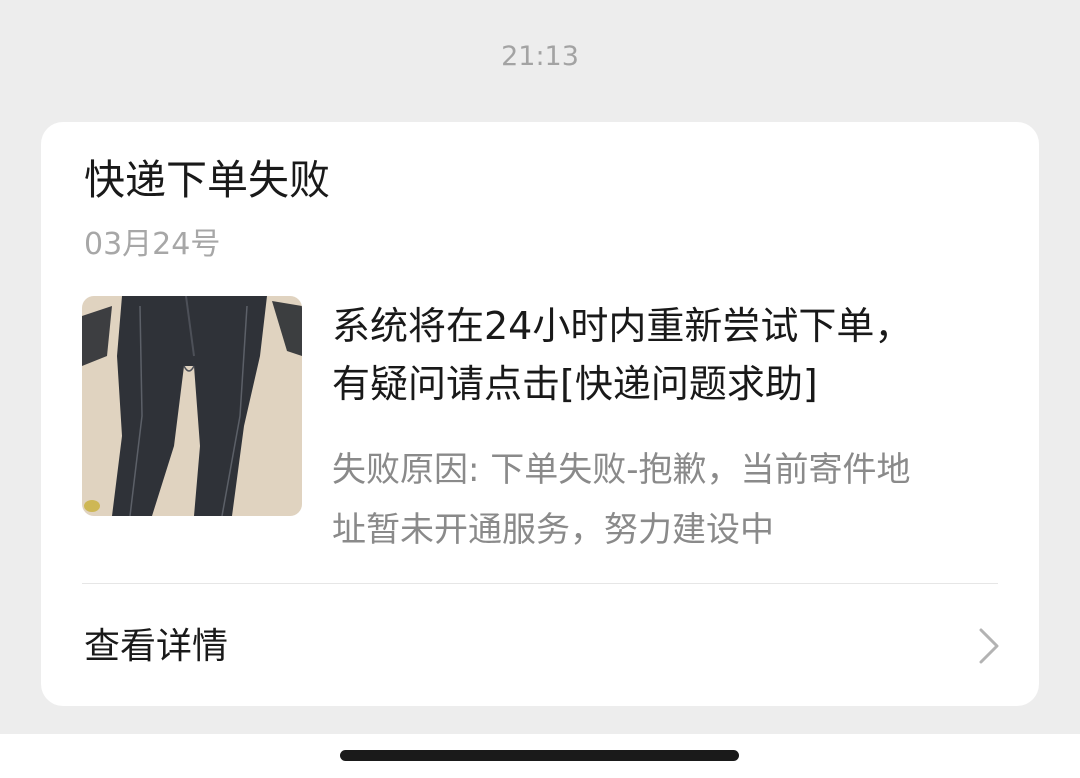 The height and width of the screenshot is (778, 1080). Describe the element at coordinates (621, 470) in the screenshot. I see `reason-line-1: 失败原因: 下单失败-抱歉，当前寄件地` at that location.